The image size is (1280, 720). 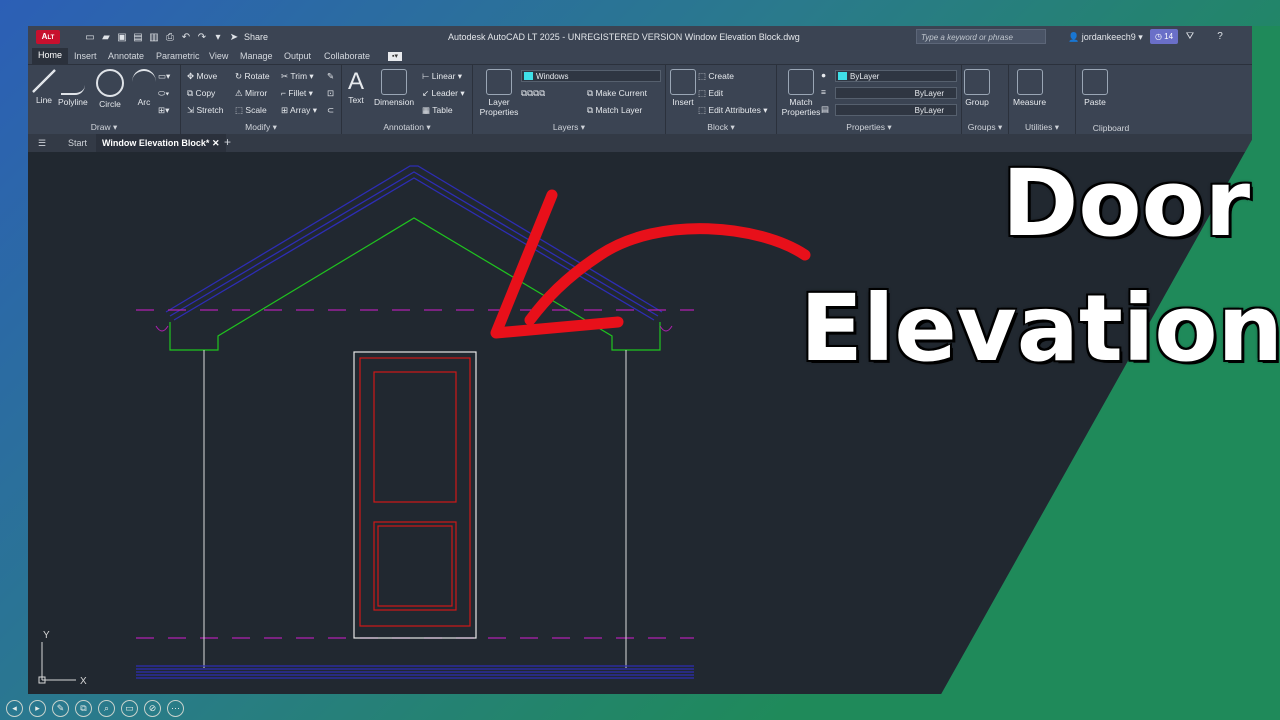 I want to click on notification-badge: ◷ 14, so click(x=1164, y=36).